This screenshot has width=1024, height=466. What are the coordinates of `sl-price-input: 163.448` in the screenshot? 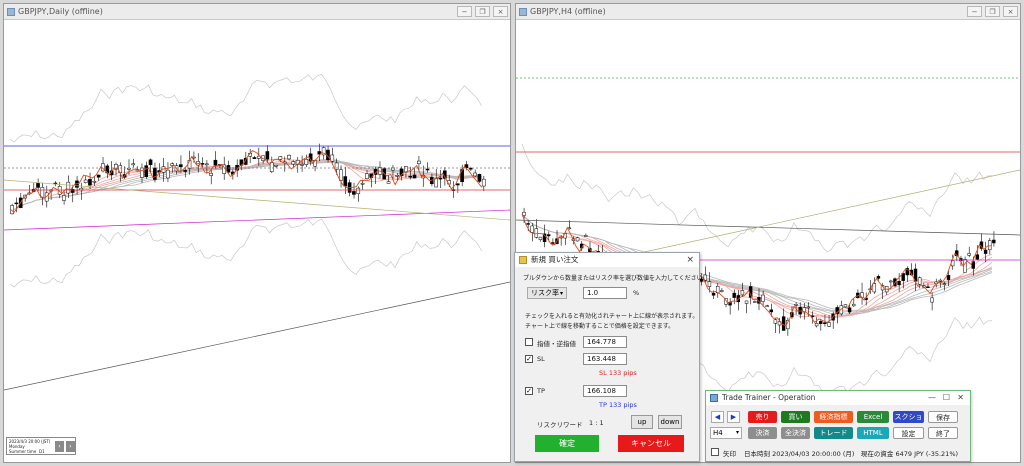 It's located at (605, 359).